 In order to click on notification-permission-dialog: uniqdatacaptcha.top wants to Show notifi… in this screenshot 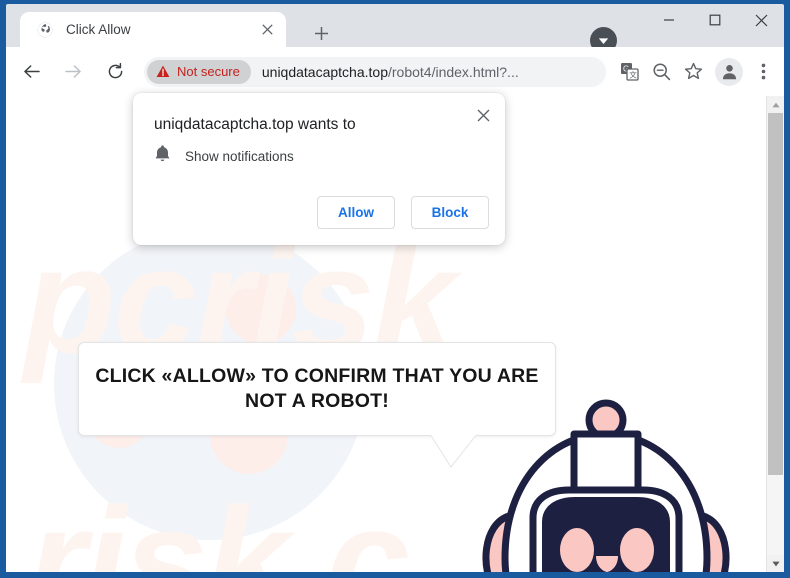, I will do `click(319, 169)`.